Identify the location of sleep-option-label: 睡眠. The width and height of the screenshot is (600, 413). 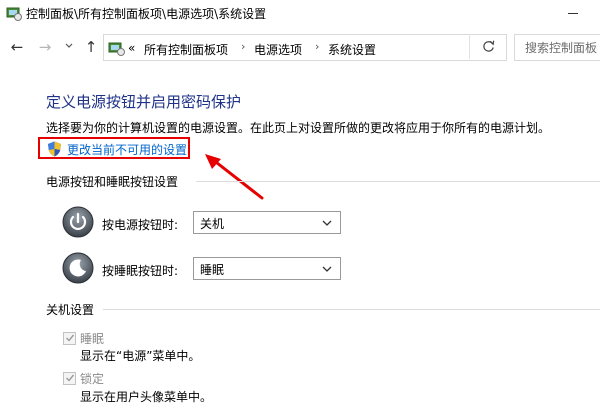
(92, 339).